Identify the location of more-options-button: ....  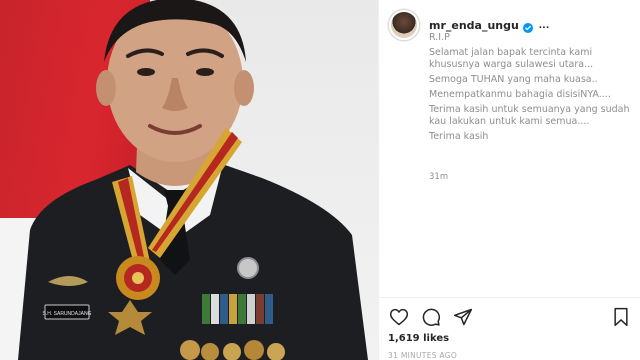
(544, 25).